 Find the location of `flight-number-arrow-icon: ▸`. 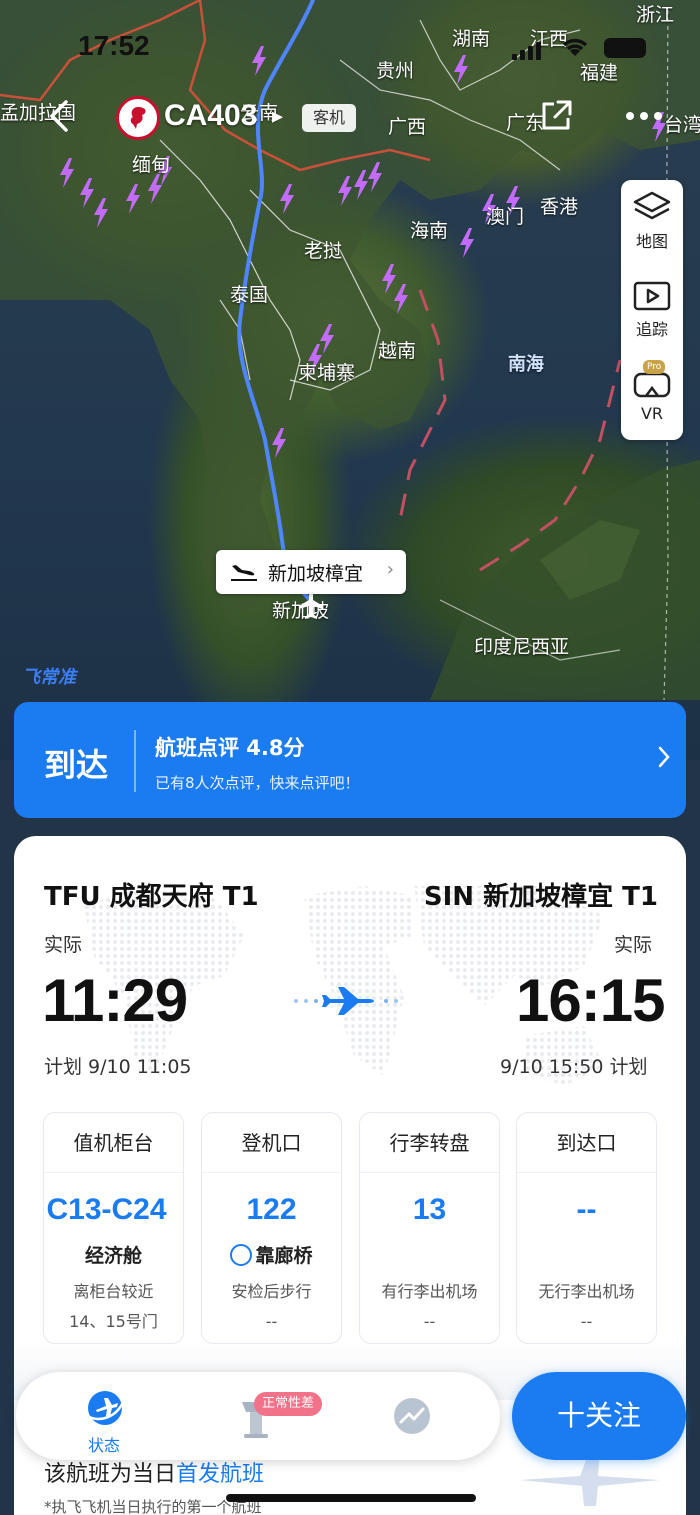

flight-number-arrow-icon: ▸ is located at coordinates (278, 116).